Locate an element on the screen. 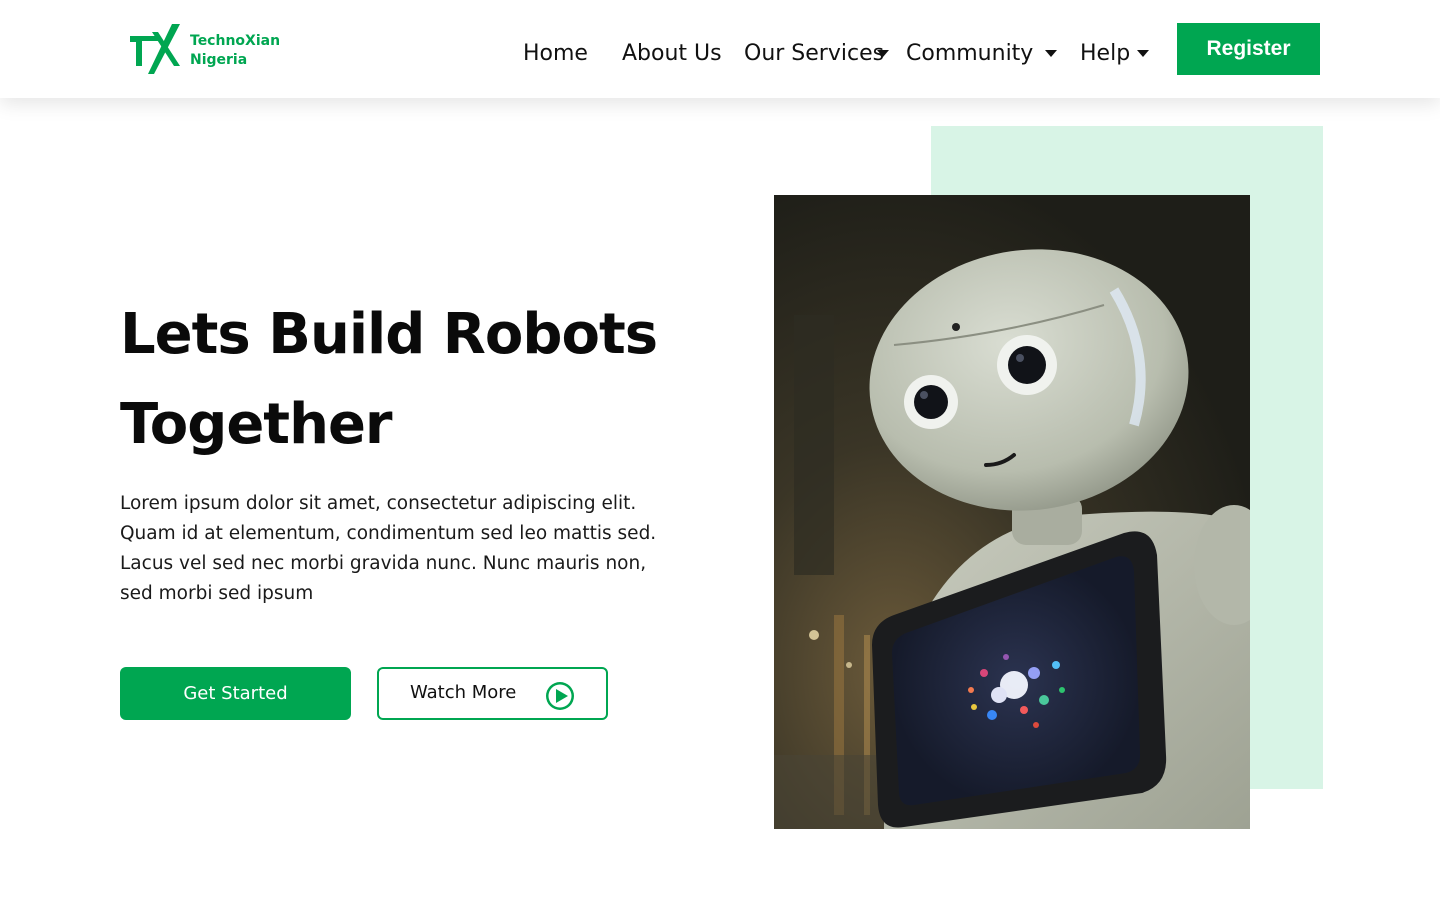 This screenshot has width=1440, height=910. nav-item-our-services: Our Services is located at coordinates (814, 54).